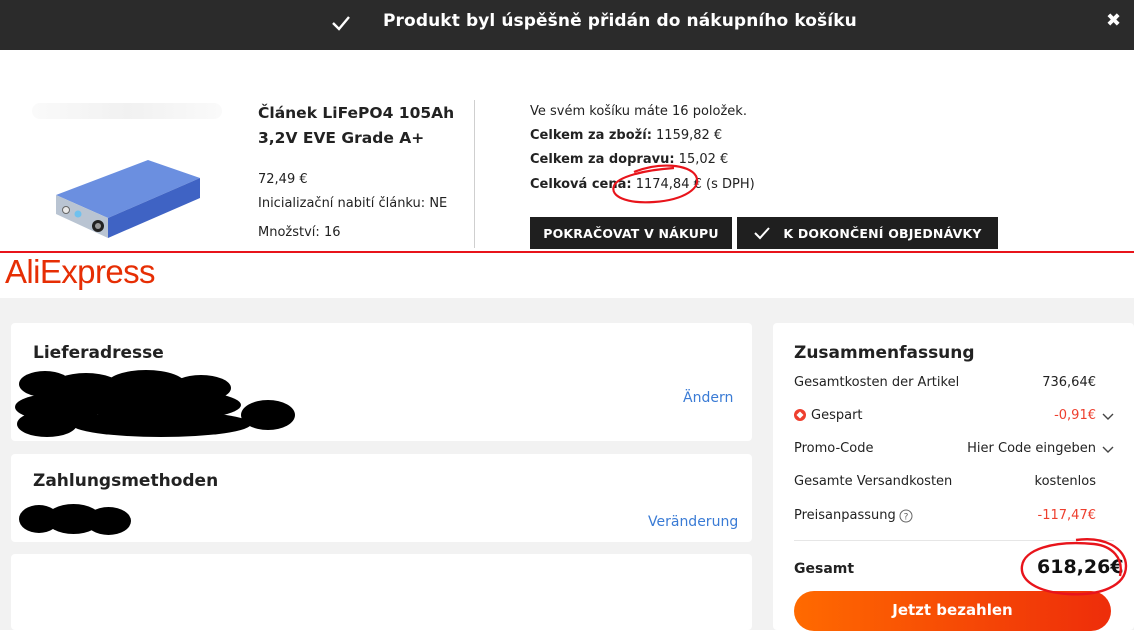  Describe the element at coordinates (80, 272) in the screenshot. I see `aliexpress-logo: AliExpress` at that location.